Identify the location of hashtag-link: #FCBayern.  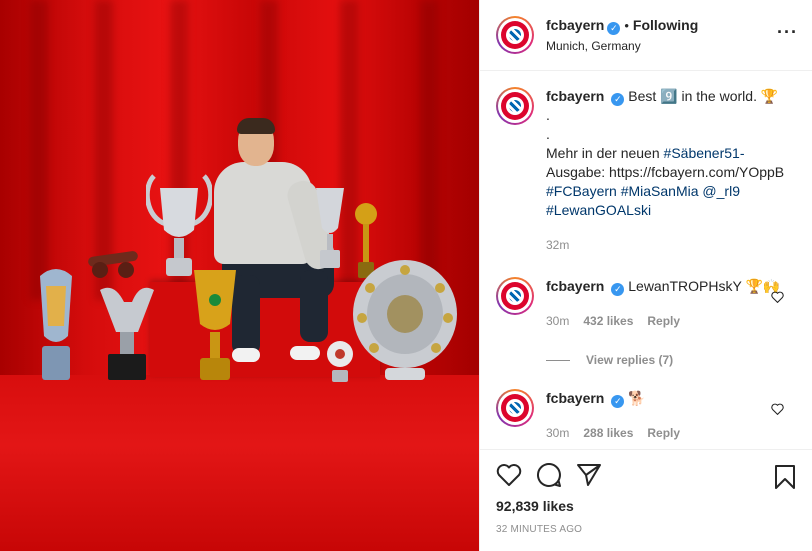
(581, 191).